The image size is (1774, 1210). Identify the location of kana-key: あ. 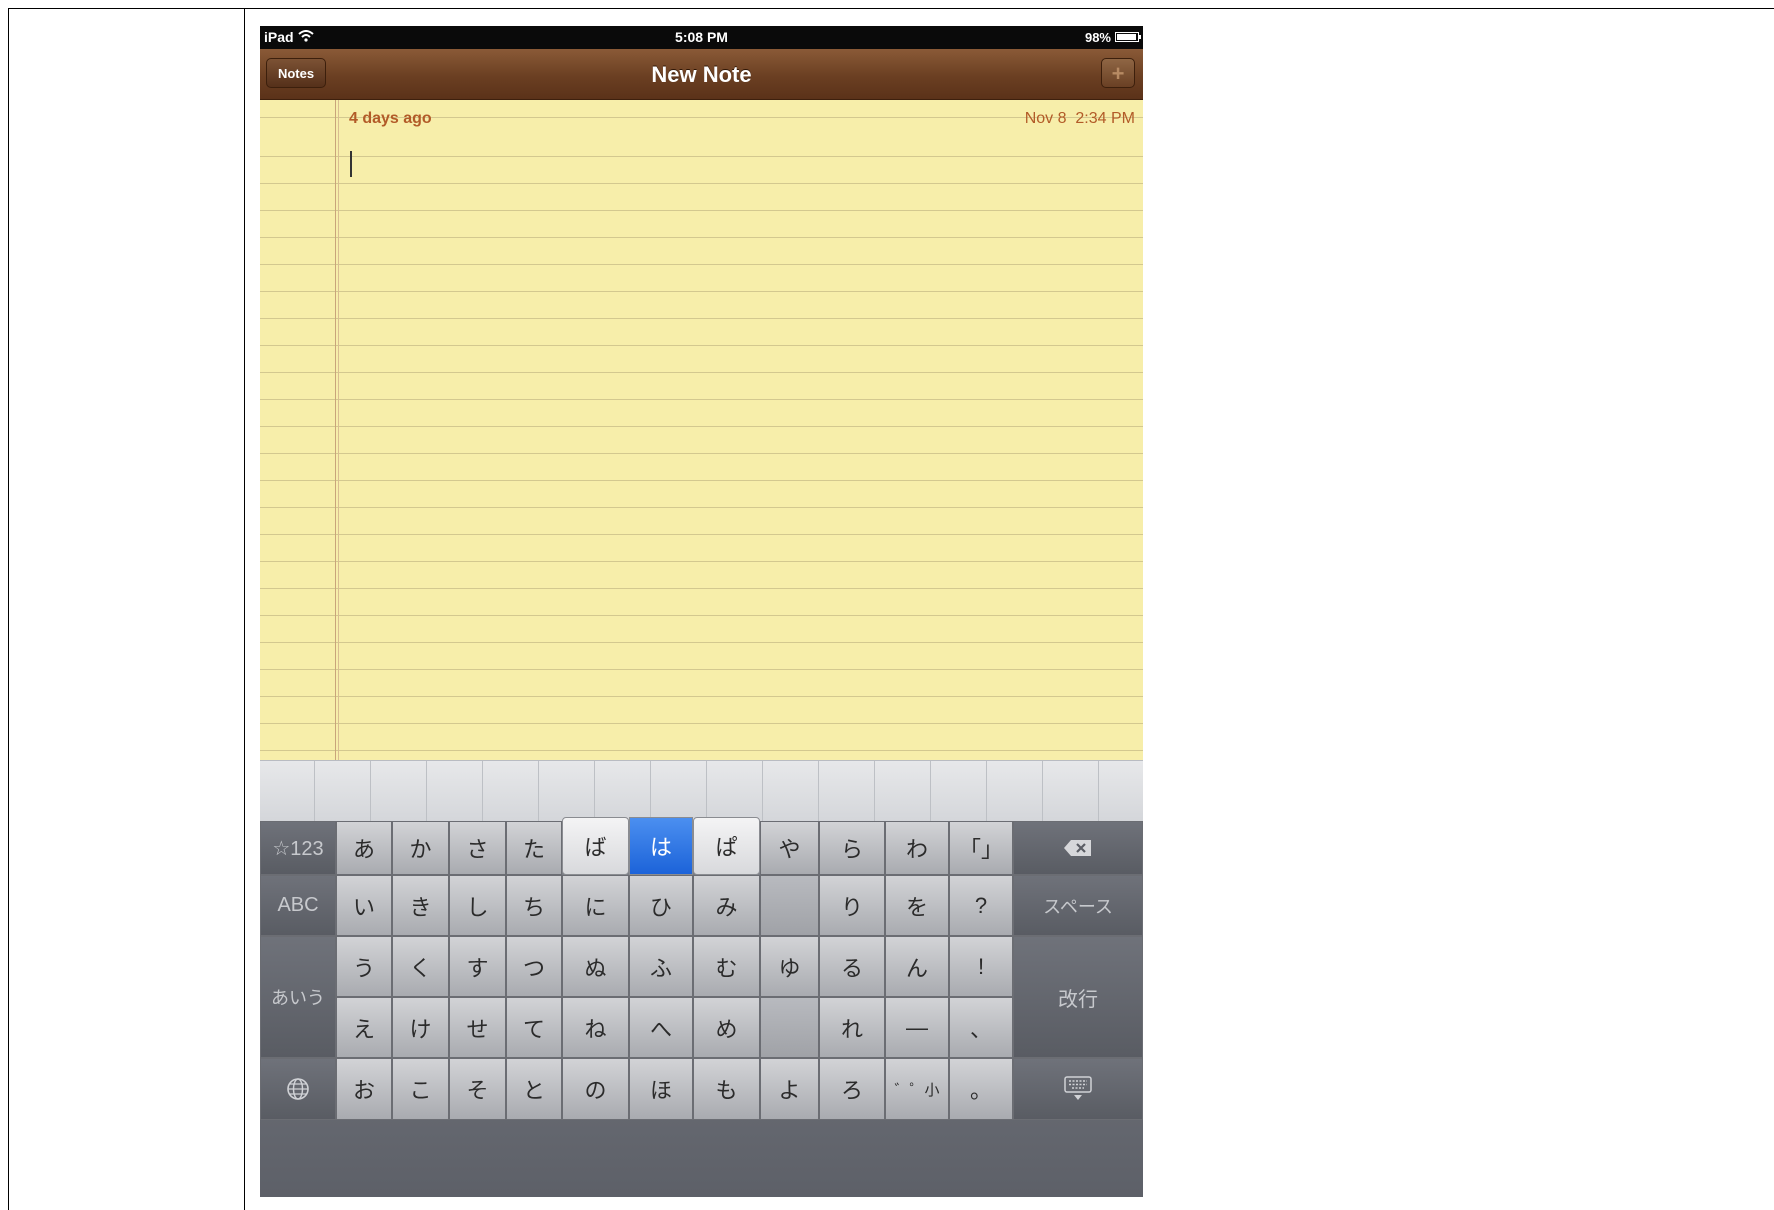
(364, 848).